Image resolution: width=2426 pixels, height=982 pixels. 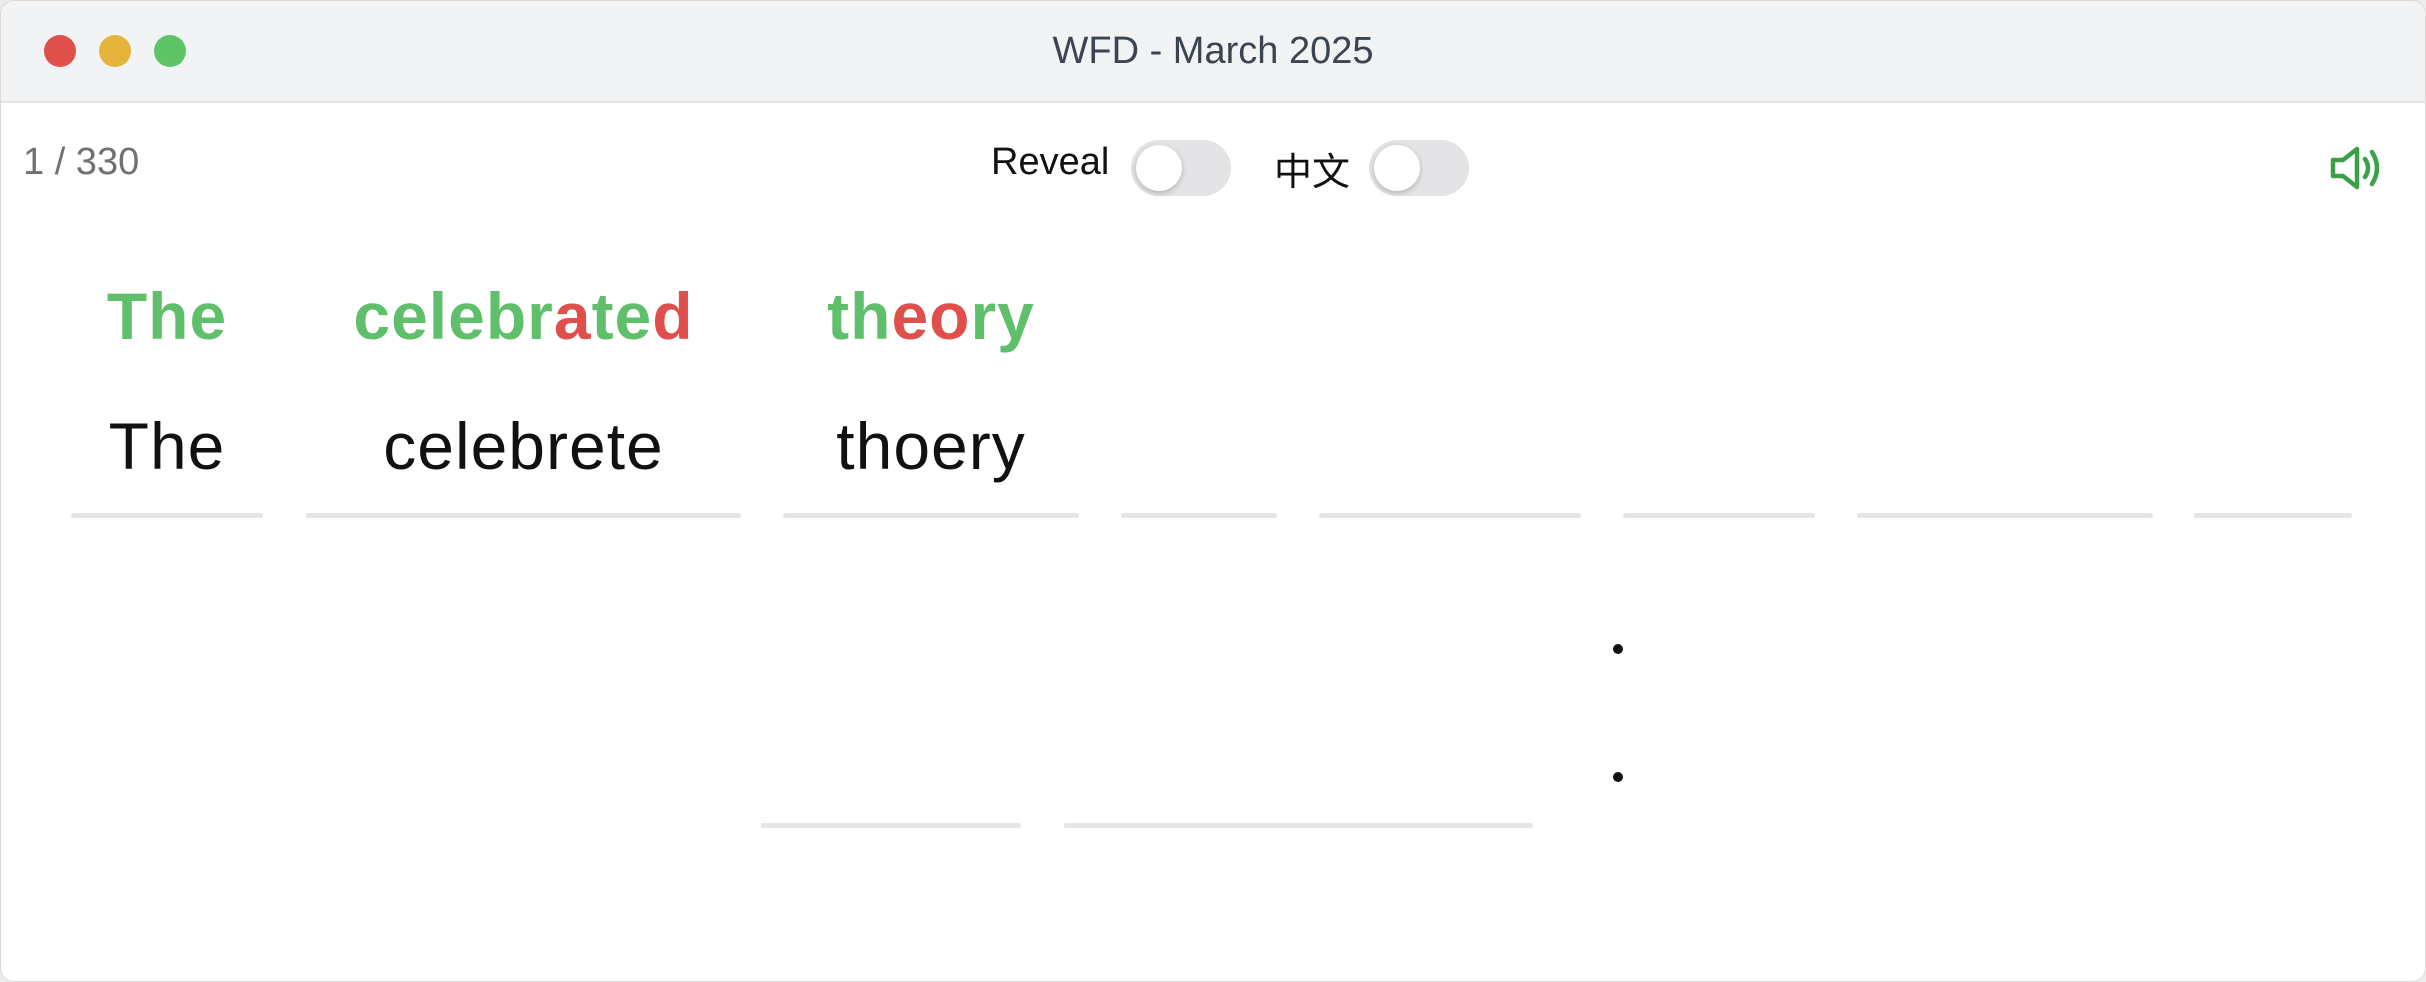 What do you see at coordinates (453, 316) in the screenshot?
I see `correct-letters: celebr` at bounding box center [453, 316].